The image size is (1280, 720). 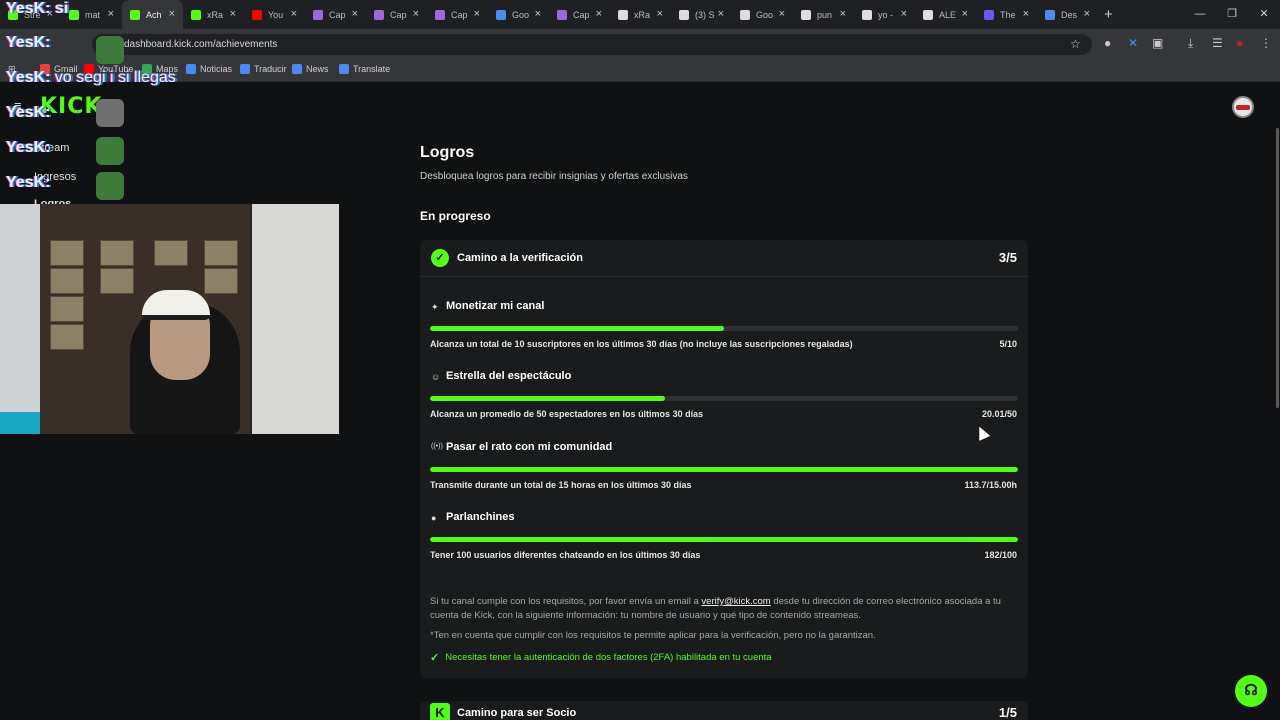 What do you see at coordinates (1190, 43) in the screenshot?
I see `download-icon: ⤓` at bounding box center [1190, 43].